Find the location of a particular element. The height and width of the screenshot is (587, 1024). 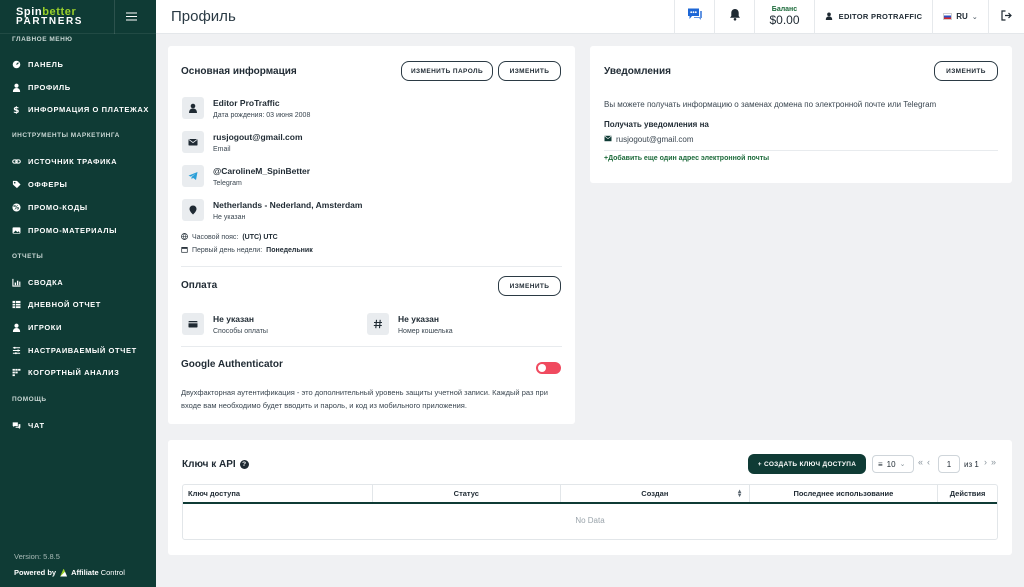

column-header-created: Создан ▲ ▼ is located at coordinates (655, 493).